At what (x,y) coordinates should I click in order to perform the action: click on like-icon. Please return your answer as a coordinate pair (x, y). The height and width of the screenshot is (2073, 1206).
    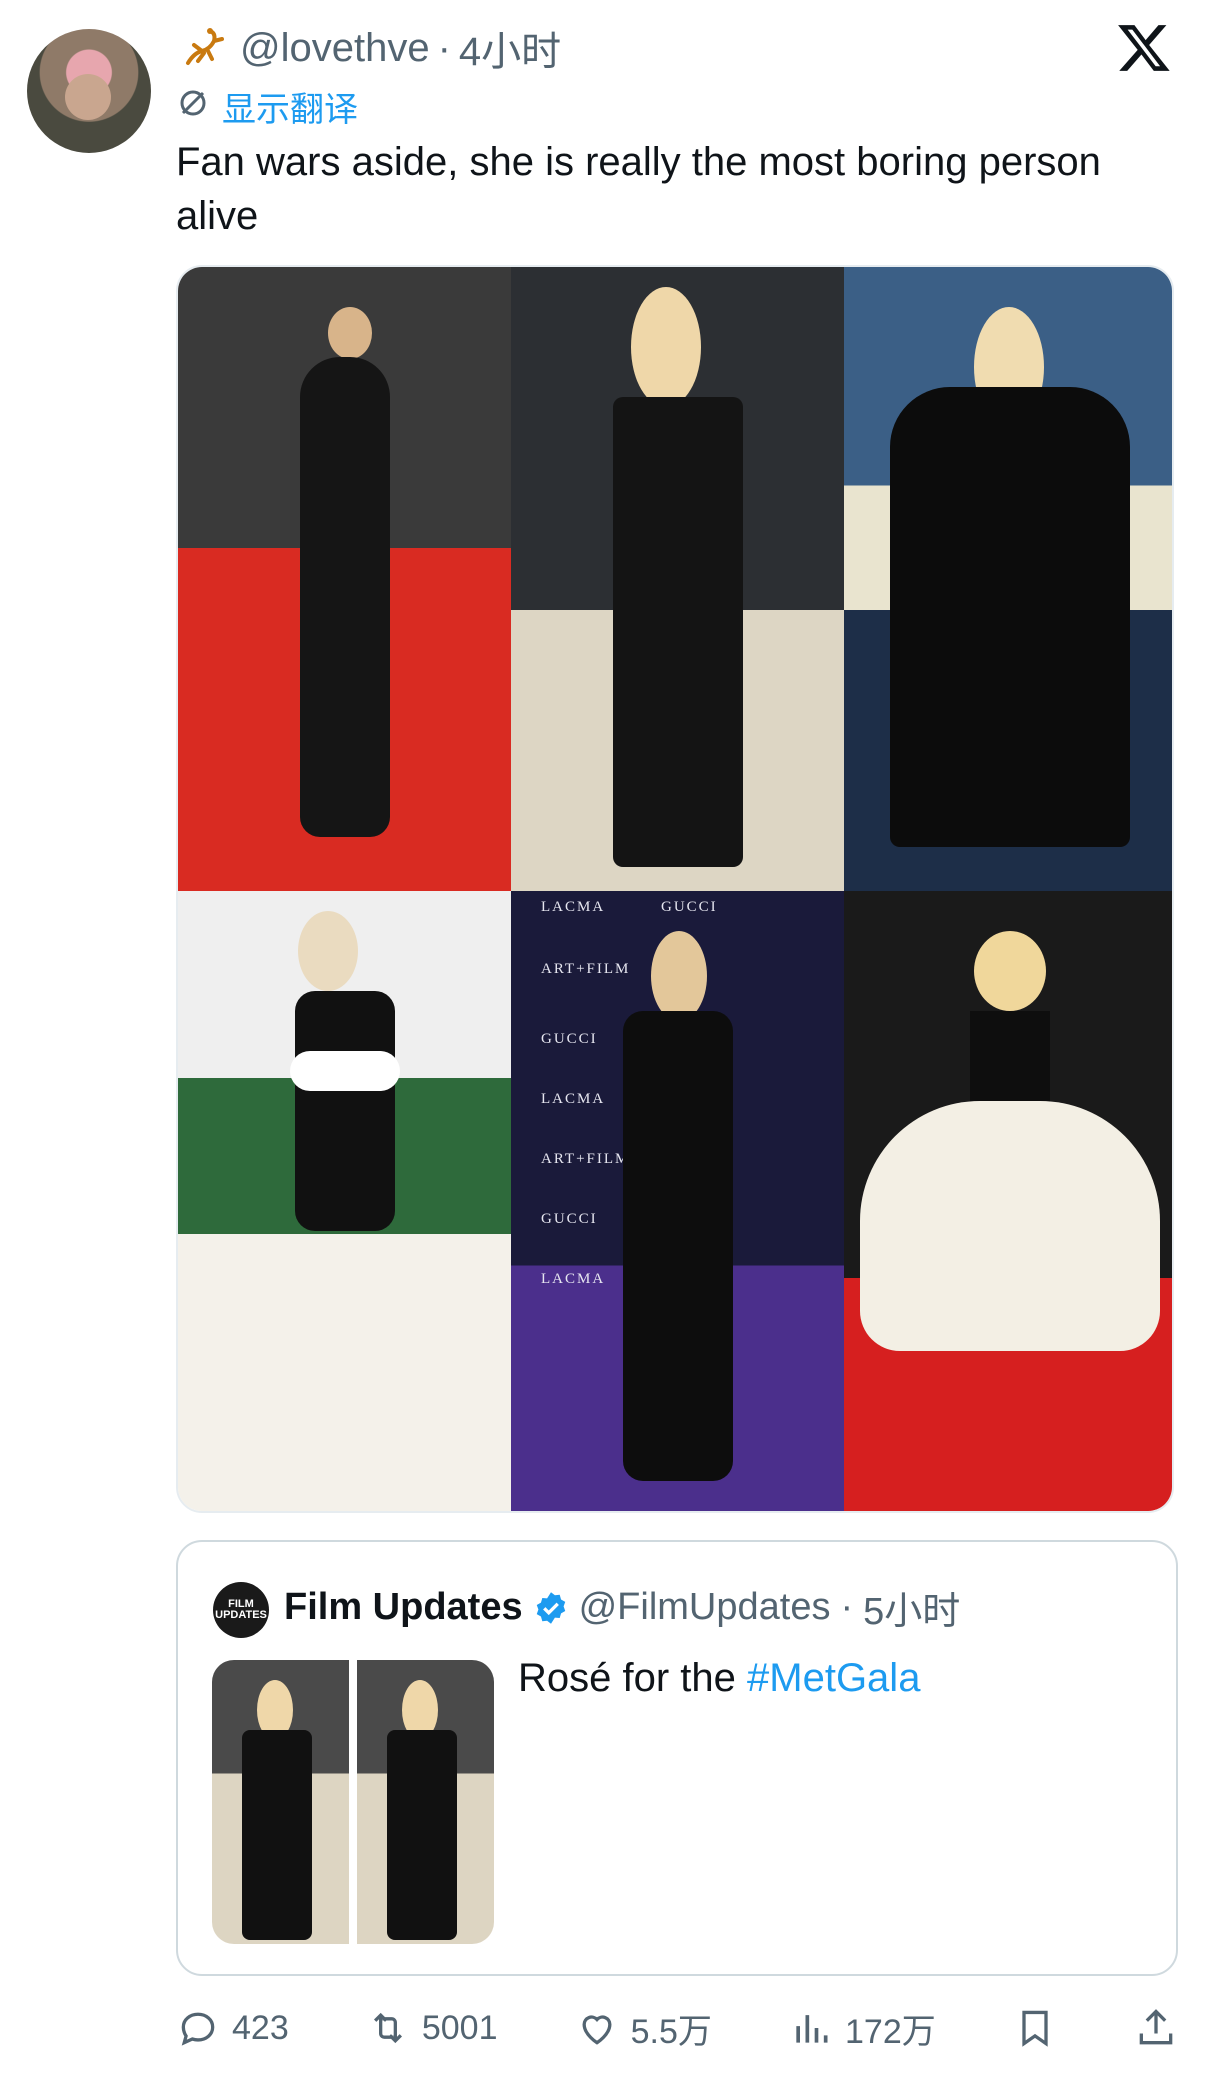
    Looking at the image, I should click on (597, 2030).